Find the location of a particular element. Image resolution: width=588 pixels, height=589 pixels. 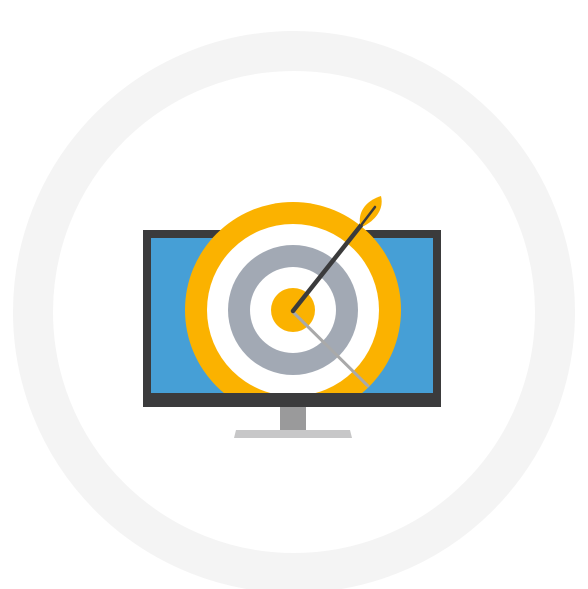

monitor-stand-neck is located at coordinates (293, 418).